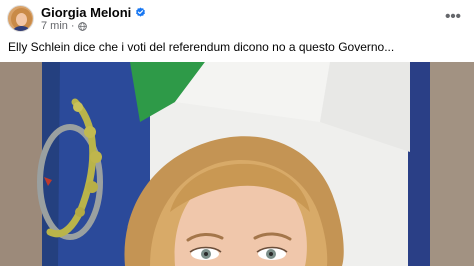  What do you see at coordinates (54, 26) in the screenshot?
I see `post-timestamp: 7 min` at bounding box center [54, 26].